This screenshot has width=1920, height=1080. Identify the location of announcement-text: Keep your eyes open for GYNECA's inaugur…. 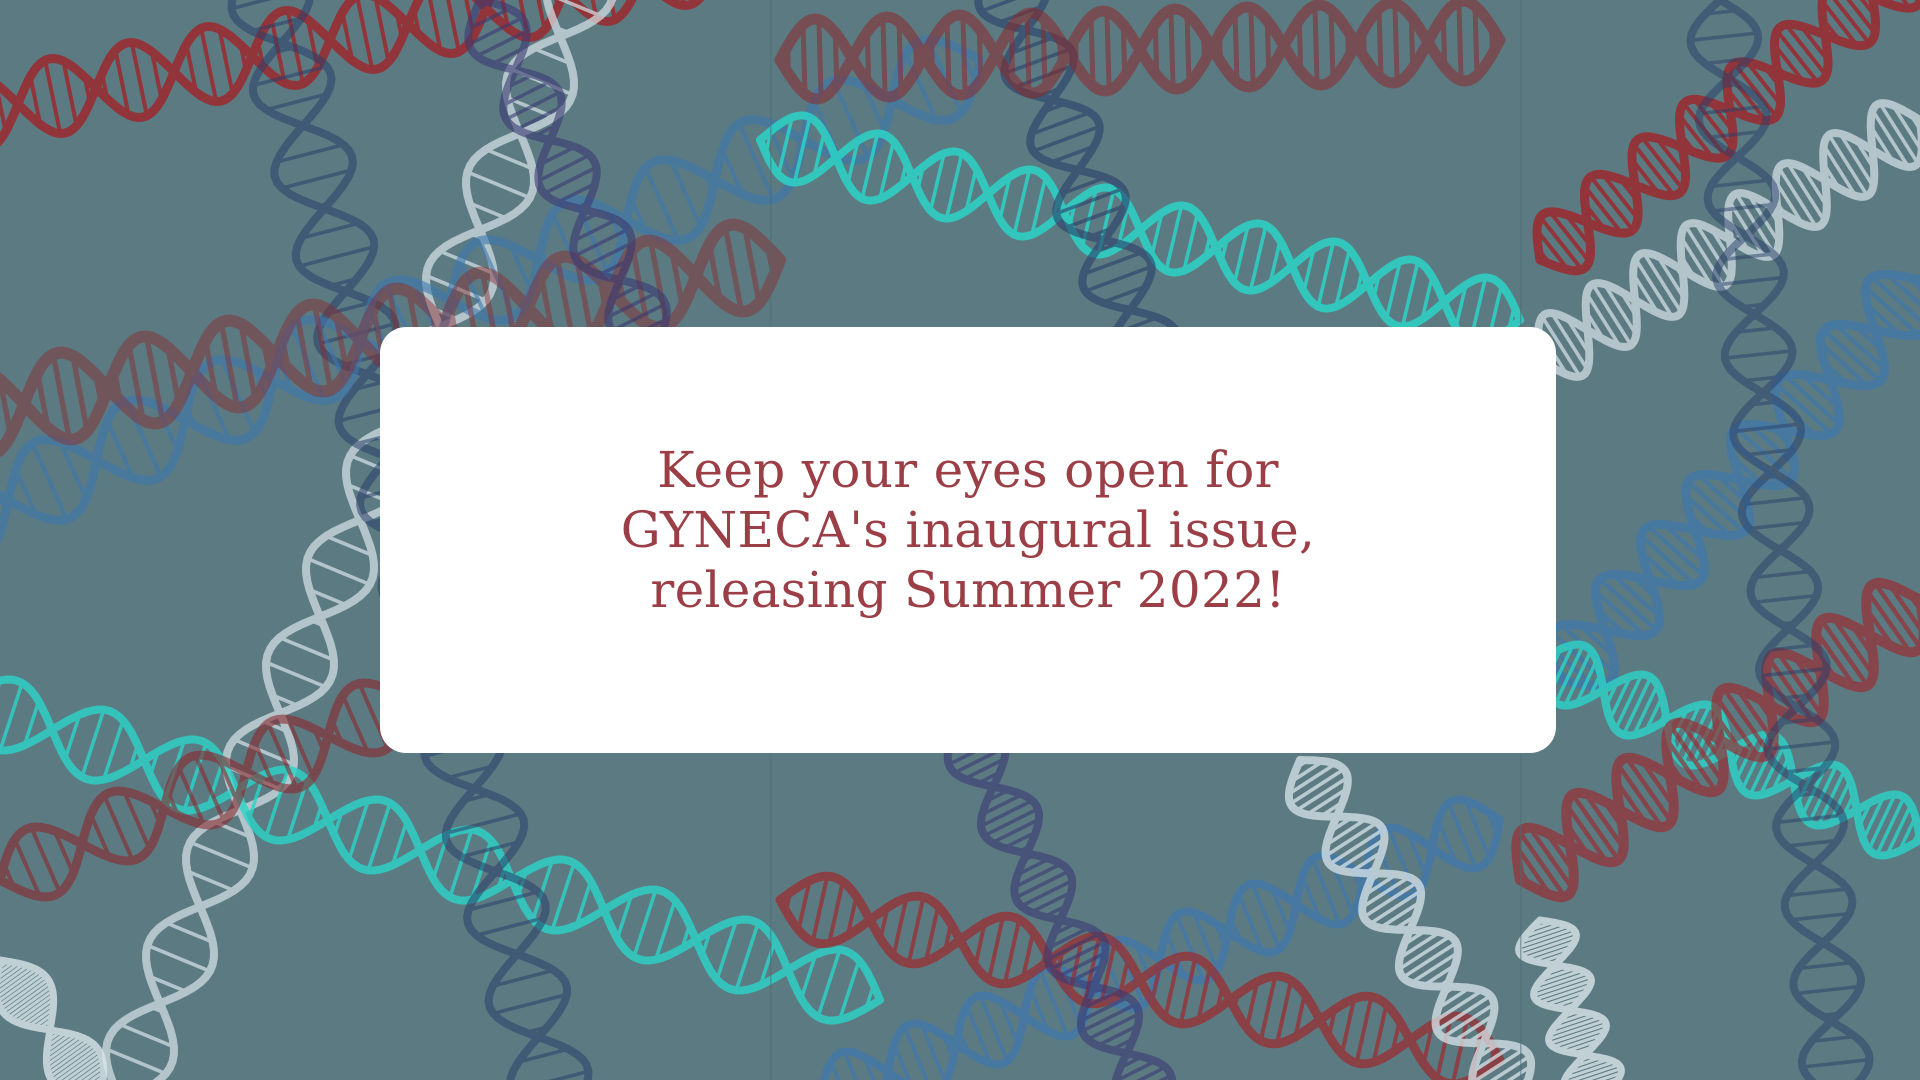
(968, 530).